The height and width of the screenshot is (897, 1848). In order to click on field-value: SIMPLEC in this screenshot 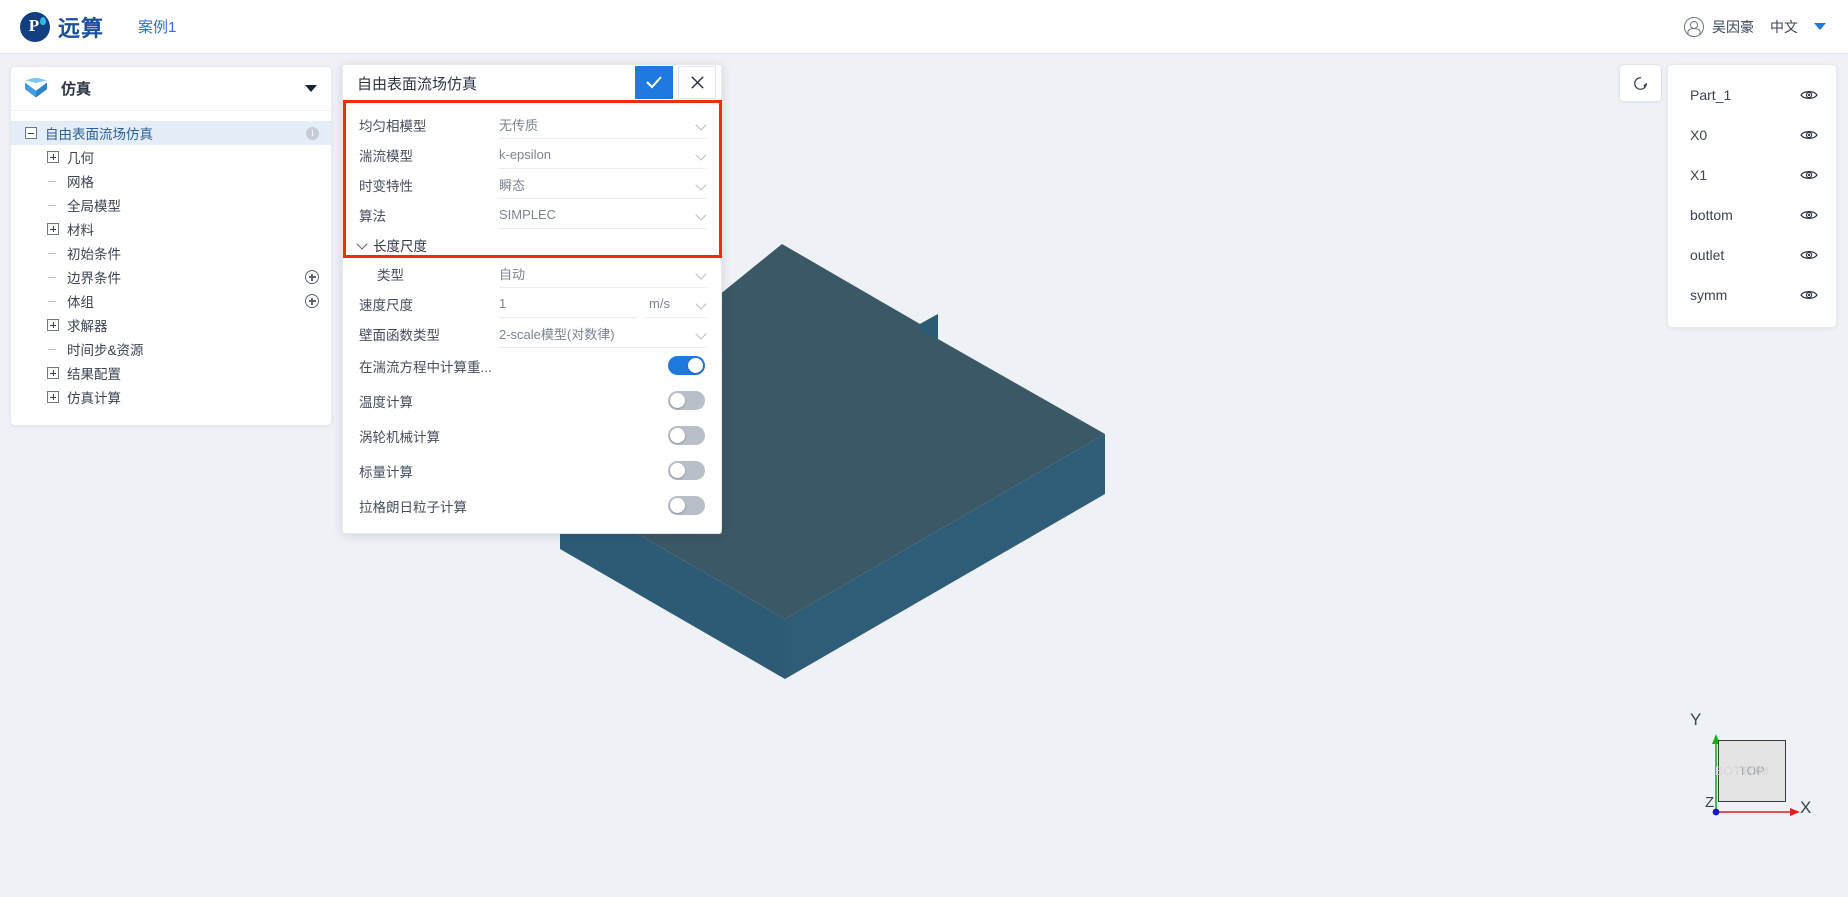, I will do `click(528, 214)`.